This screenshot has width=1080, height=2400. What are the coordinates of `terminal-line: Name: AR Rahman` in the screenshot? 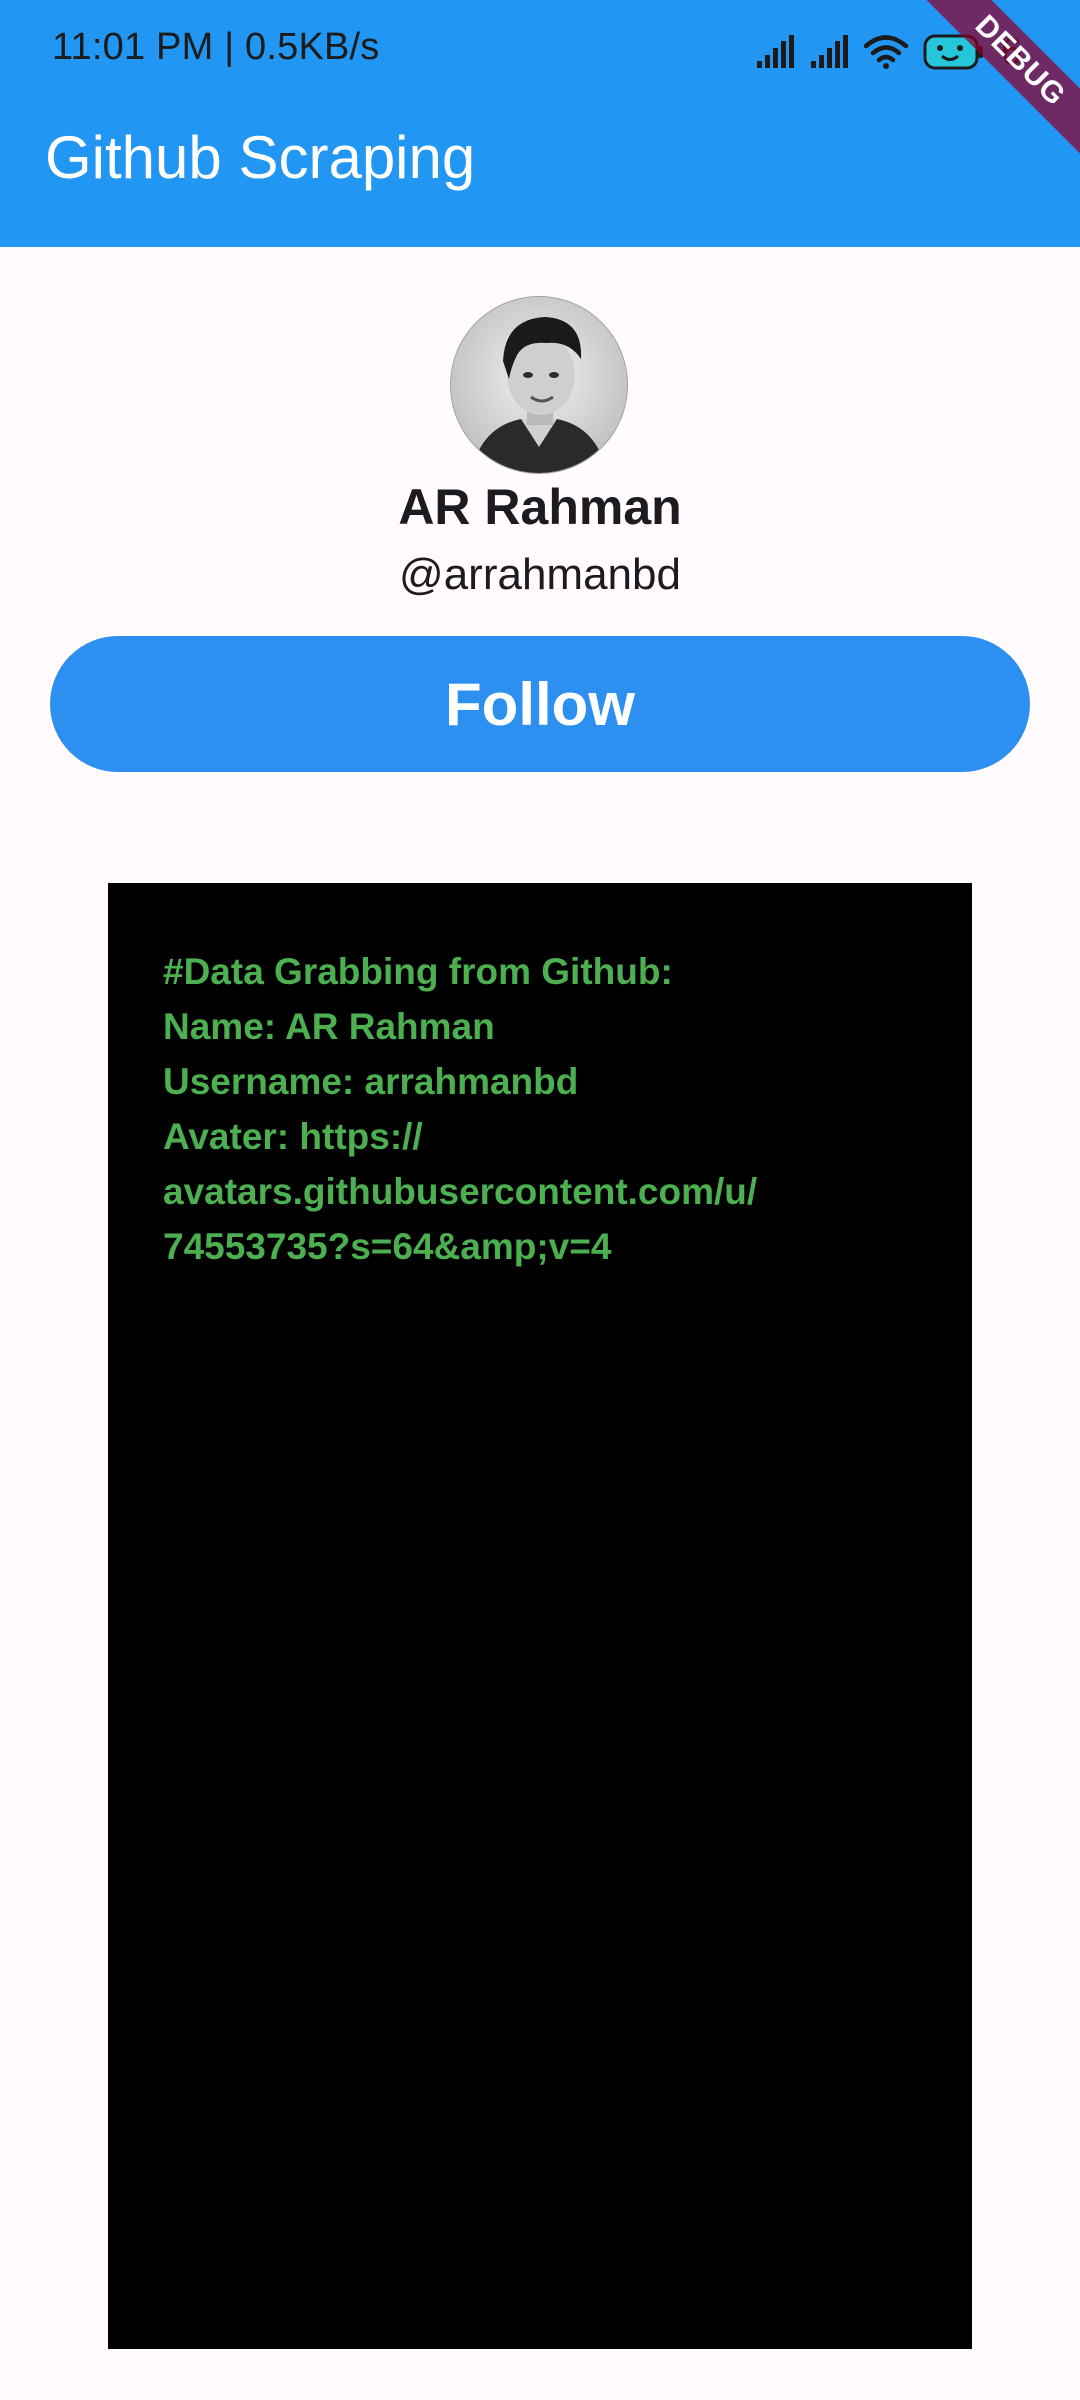 It's located at (329, 1026).